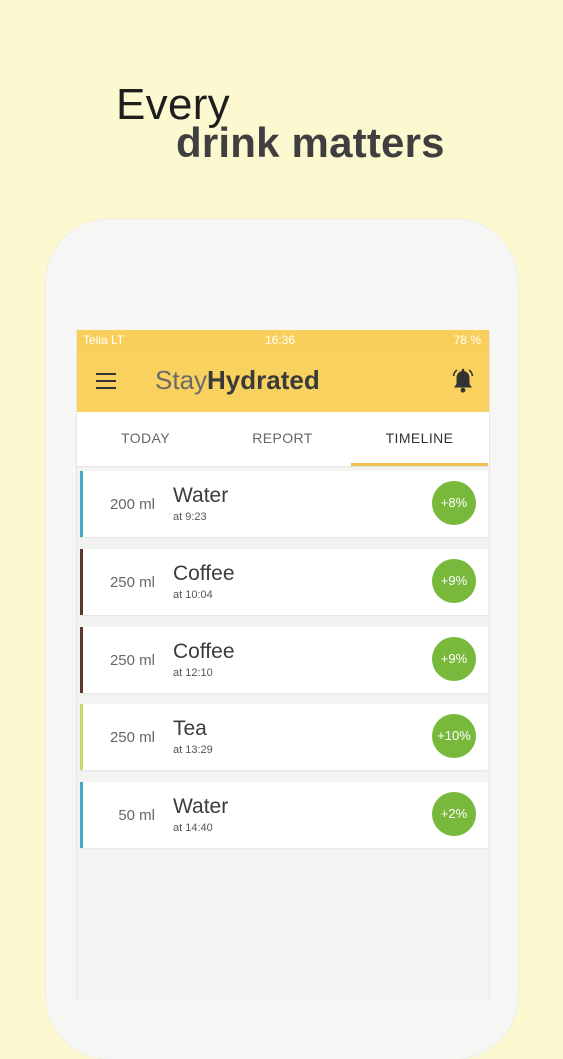 The width and height of the screenshot is (563, 1059). I want to click on bell-icon, so click(463, 381).